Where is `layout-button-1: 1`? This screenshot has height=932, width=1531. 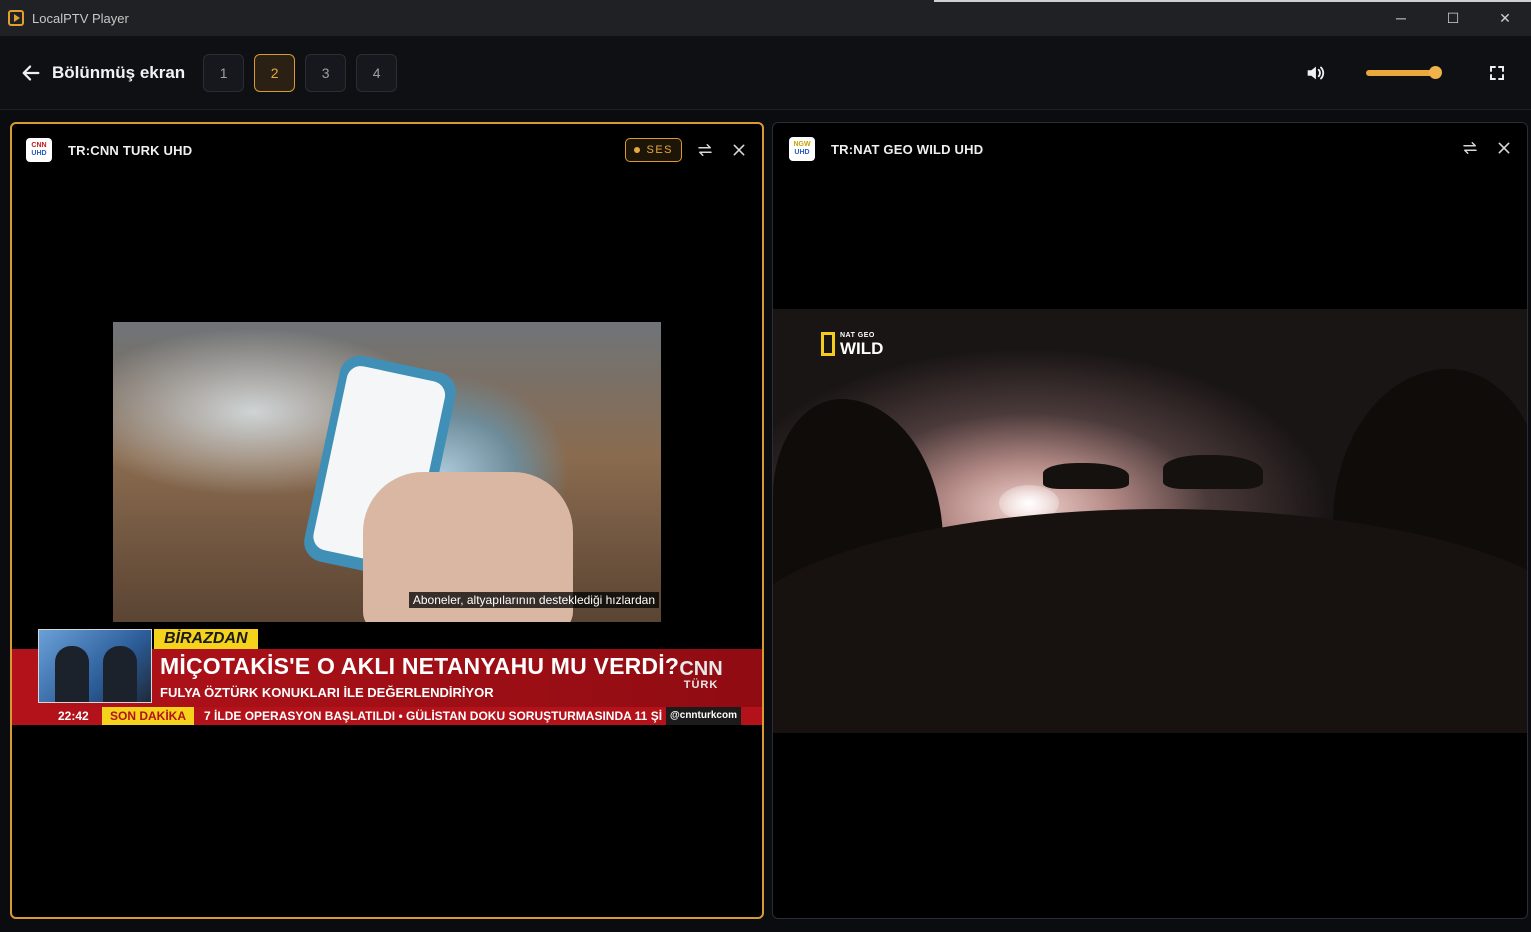 layout-button-1: 1 is located at coordinates (224, 72).